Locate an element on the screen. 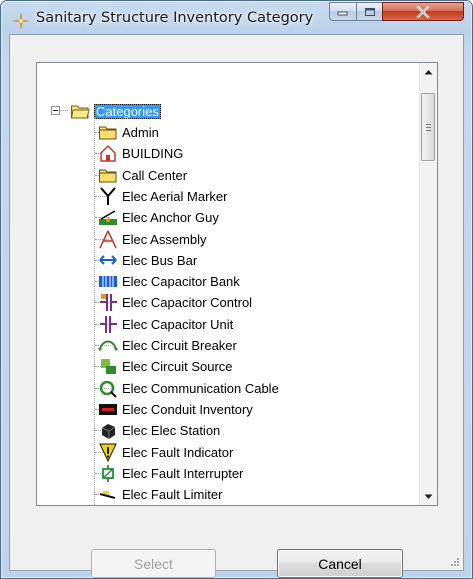 The width and height of the screenshot is (473, 579). tree-item-label: Elec Conduit Inventory is located at coordinates (187, 409).